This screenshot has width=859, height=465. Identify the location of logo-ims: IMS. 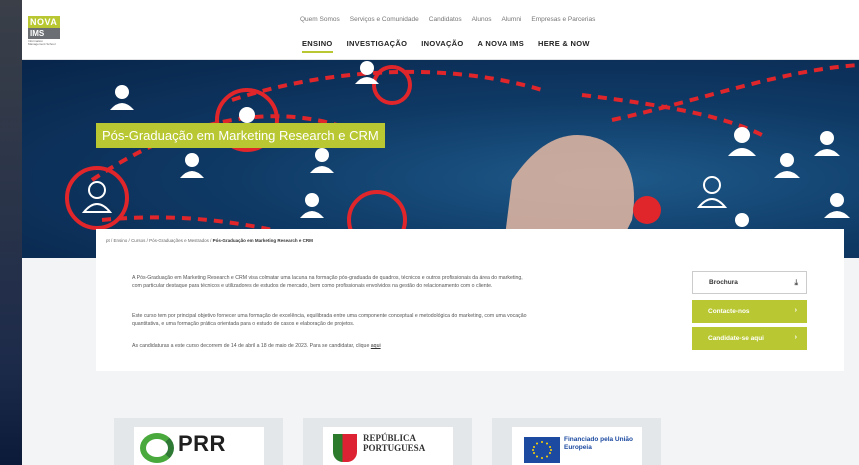
(44, 33).